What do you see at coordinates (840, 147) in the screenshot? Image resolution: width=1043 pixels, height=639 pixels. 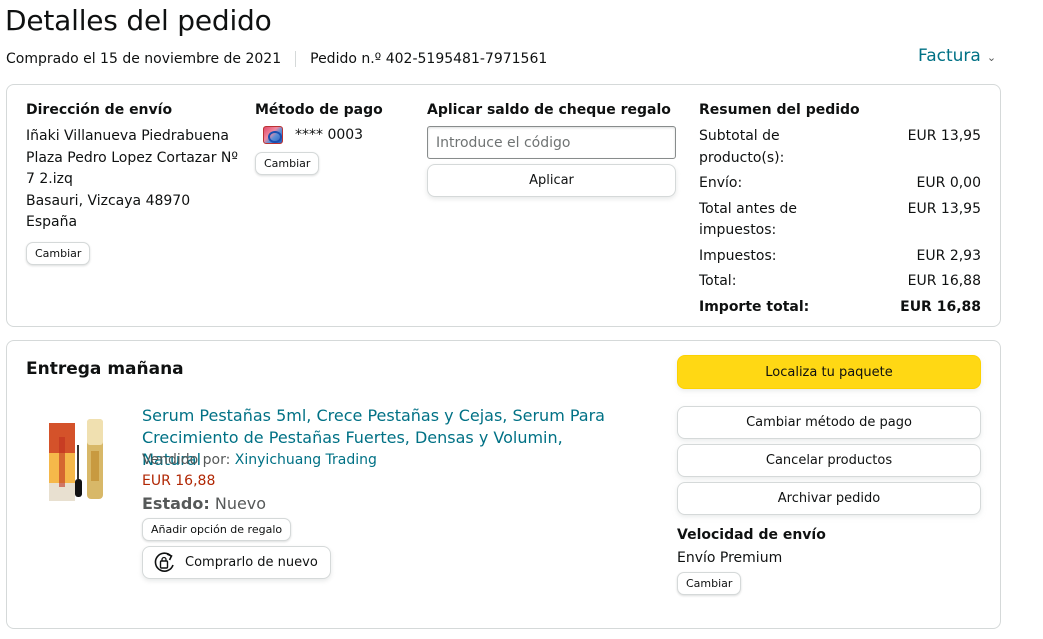 I see `summary-row-subtotal: Subtotal de producto(s): EUR 13,95` at bounding box center [840, 147].